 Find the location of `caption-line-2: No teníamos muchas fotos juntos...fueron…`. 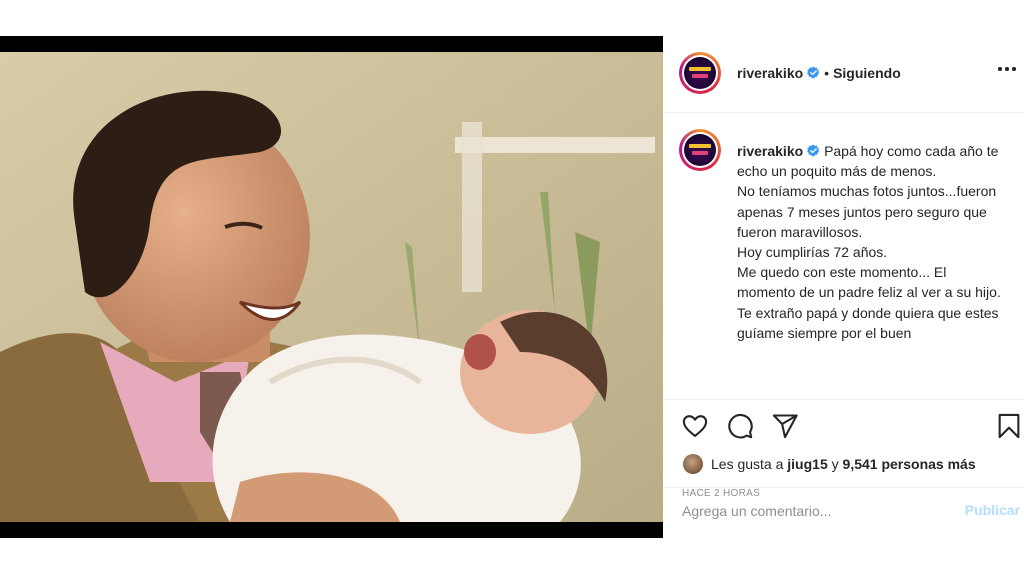

caption-line-2: No teníamos muchas fotos juntos...fueron… is located at coordinates (867, 211).